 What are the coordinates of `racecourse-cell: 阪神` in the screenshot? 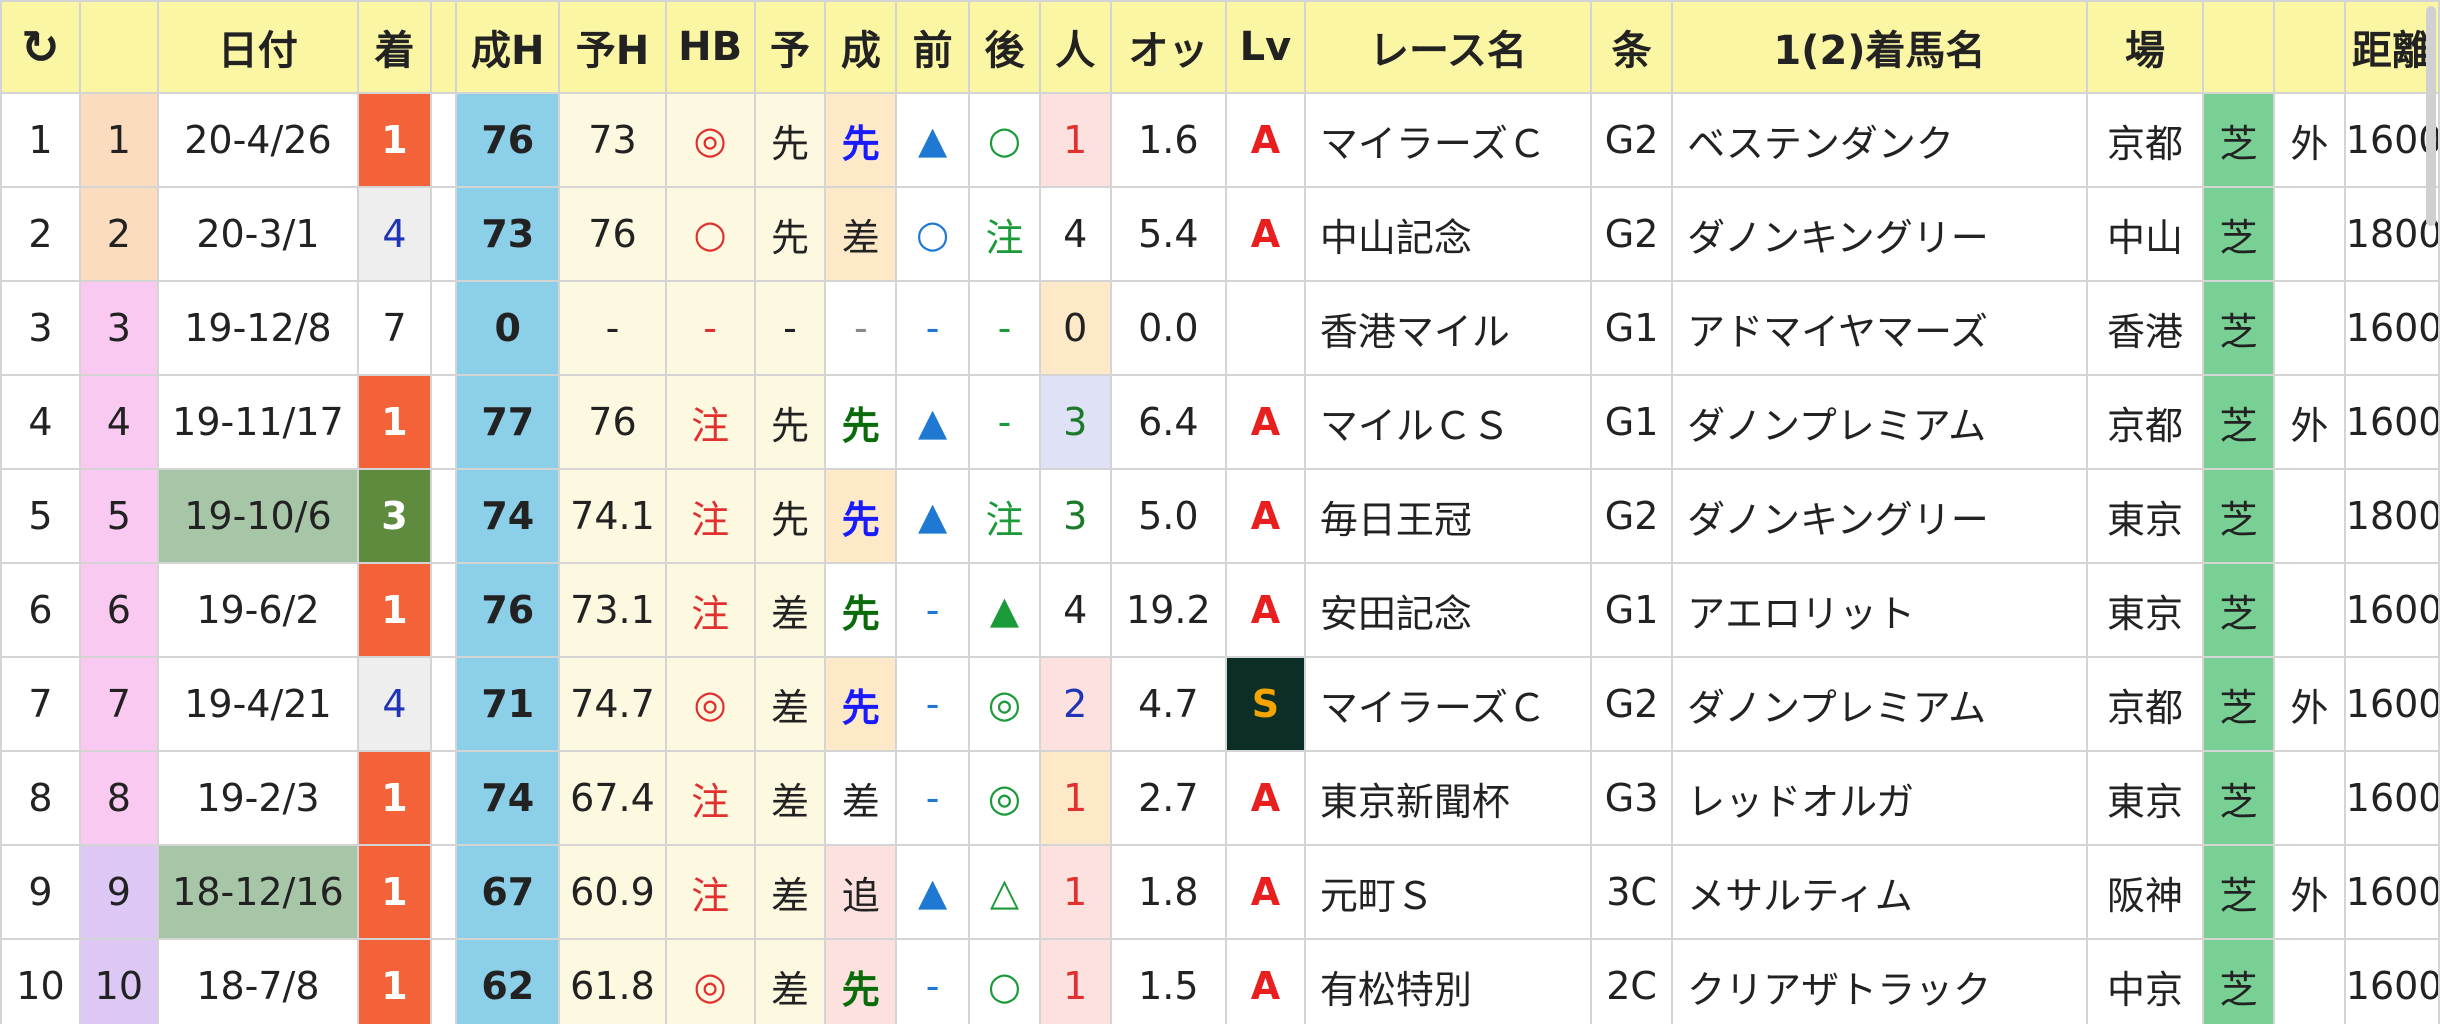 It's located at (2145, 892).